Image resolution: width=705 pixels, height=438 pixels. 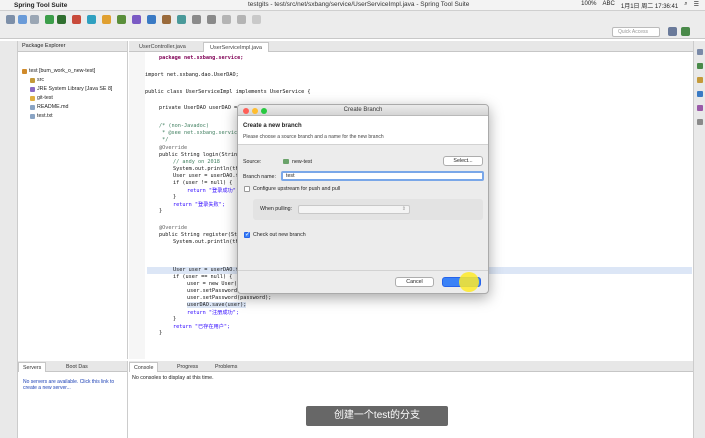 What do you see at coordinates (700, 52) in the screenshot?
I see `outline-icon` at bounding box center [700, 52].